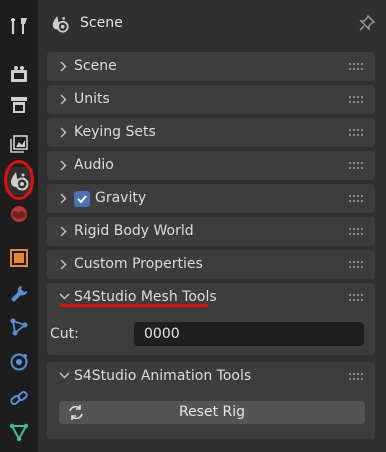  Describe the element at coordinates (367, 25) in the screenshot. I see `pin-icon` at that location.